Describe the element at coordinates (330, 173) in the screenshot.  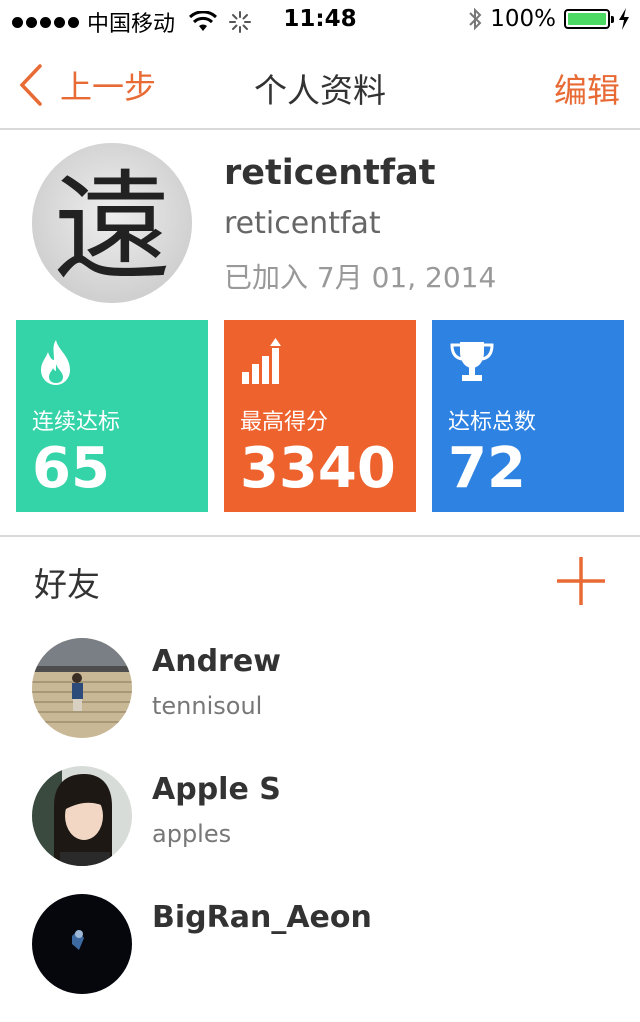
I see `profile-display-name: reticentfat` at that location.